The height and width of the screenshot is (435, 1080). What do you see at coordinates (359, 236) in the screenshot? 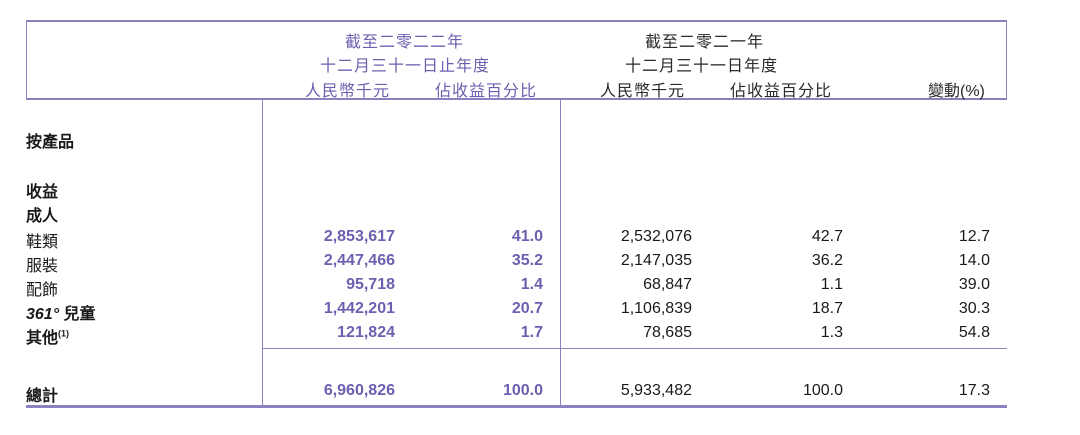
I see `row-footwear-2022-value: 2,853,617` at bounding box center [359, 236].